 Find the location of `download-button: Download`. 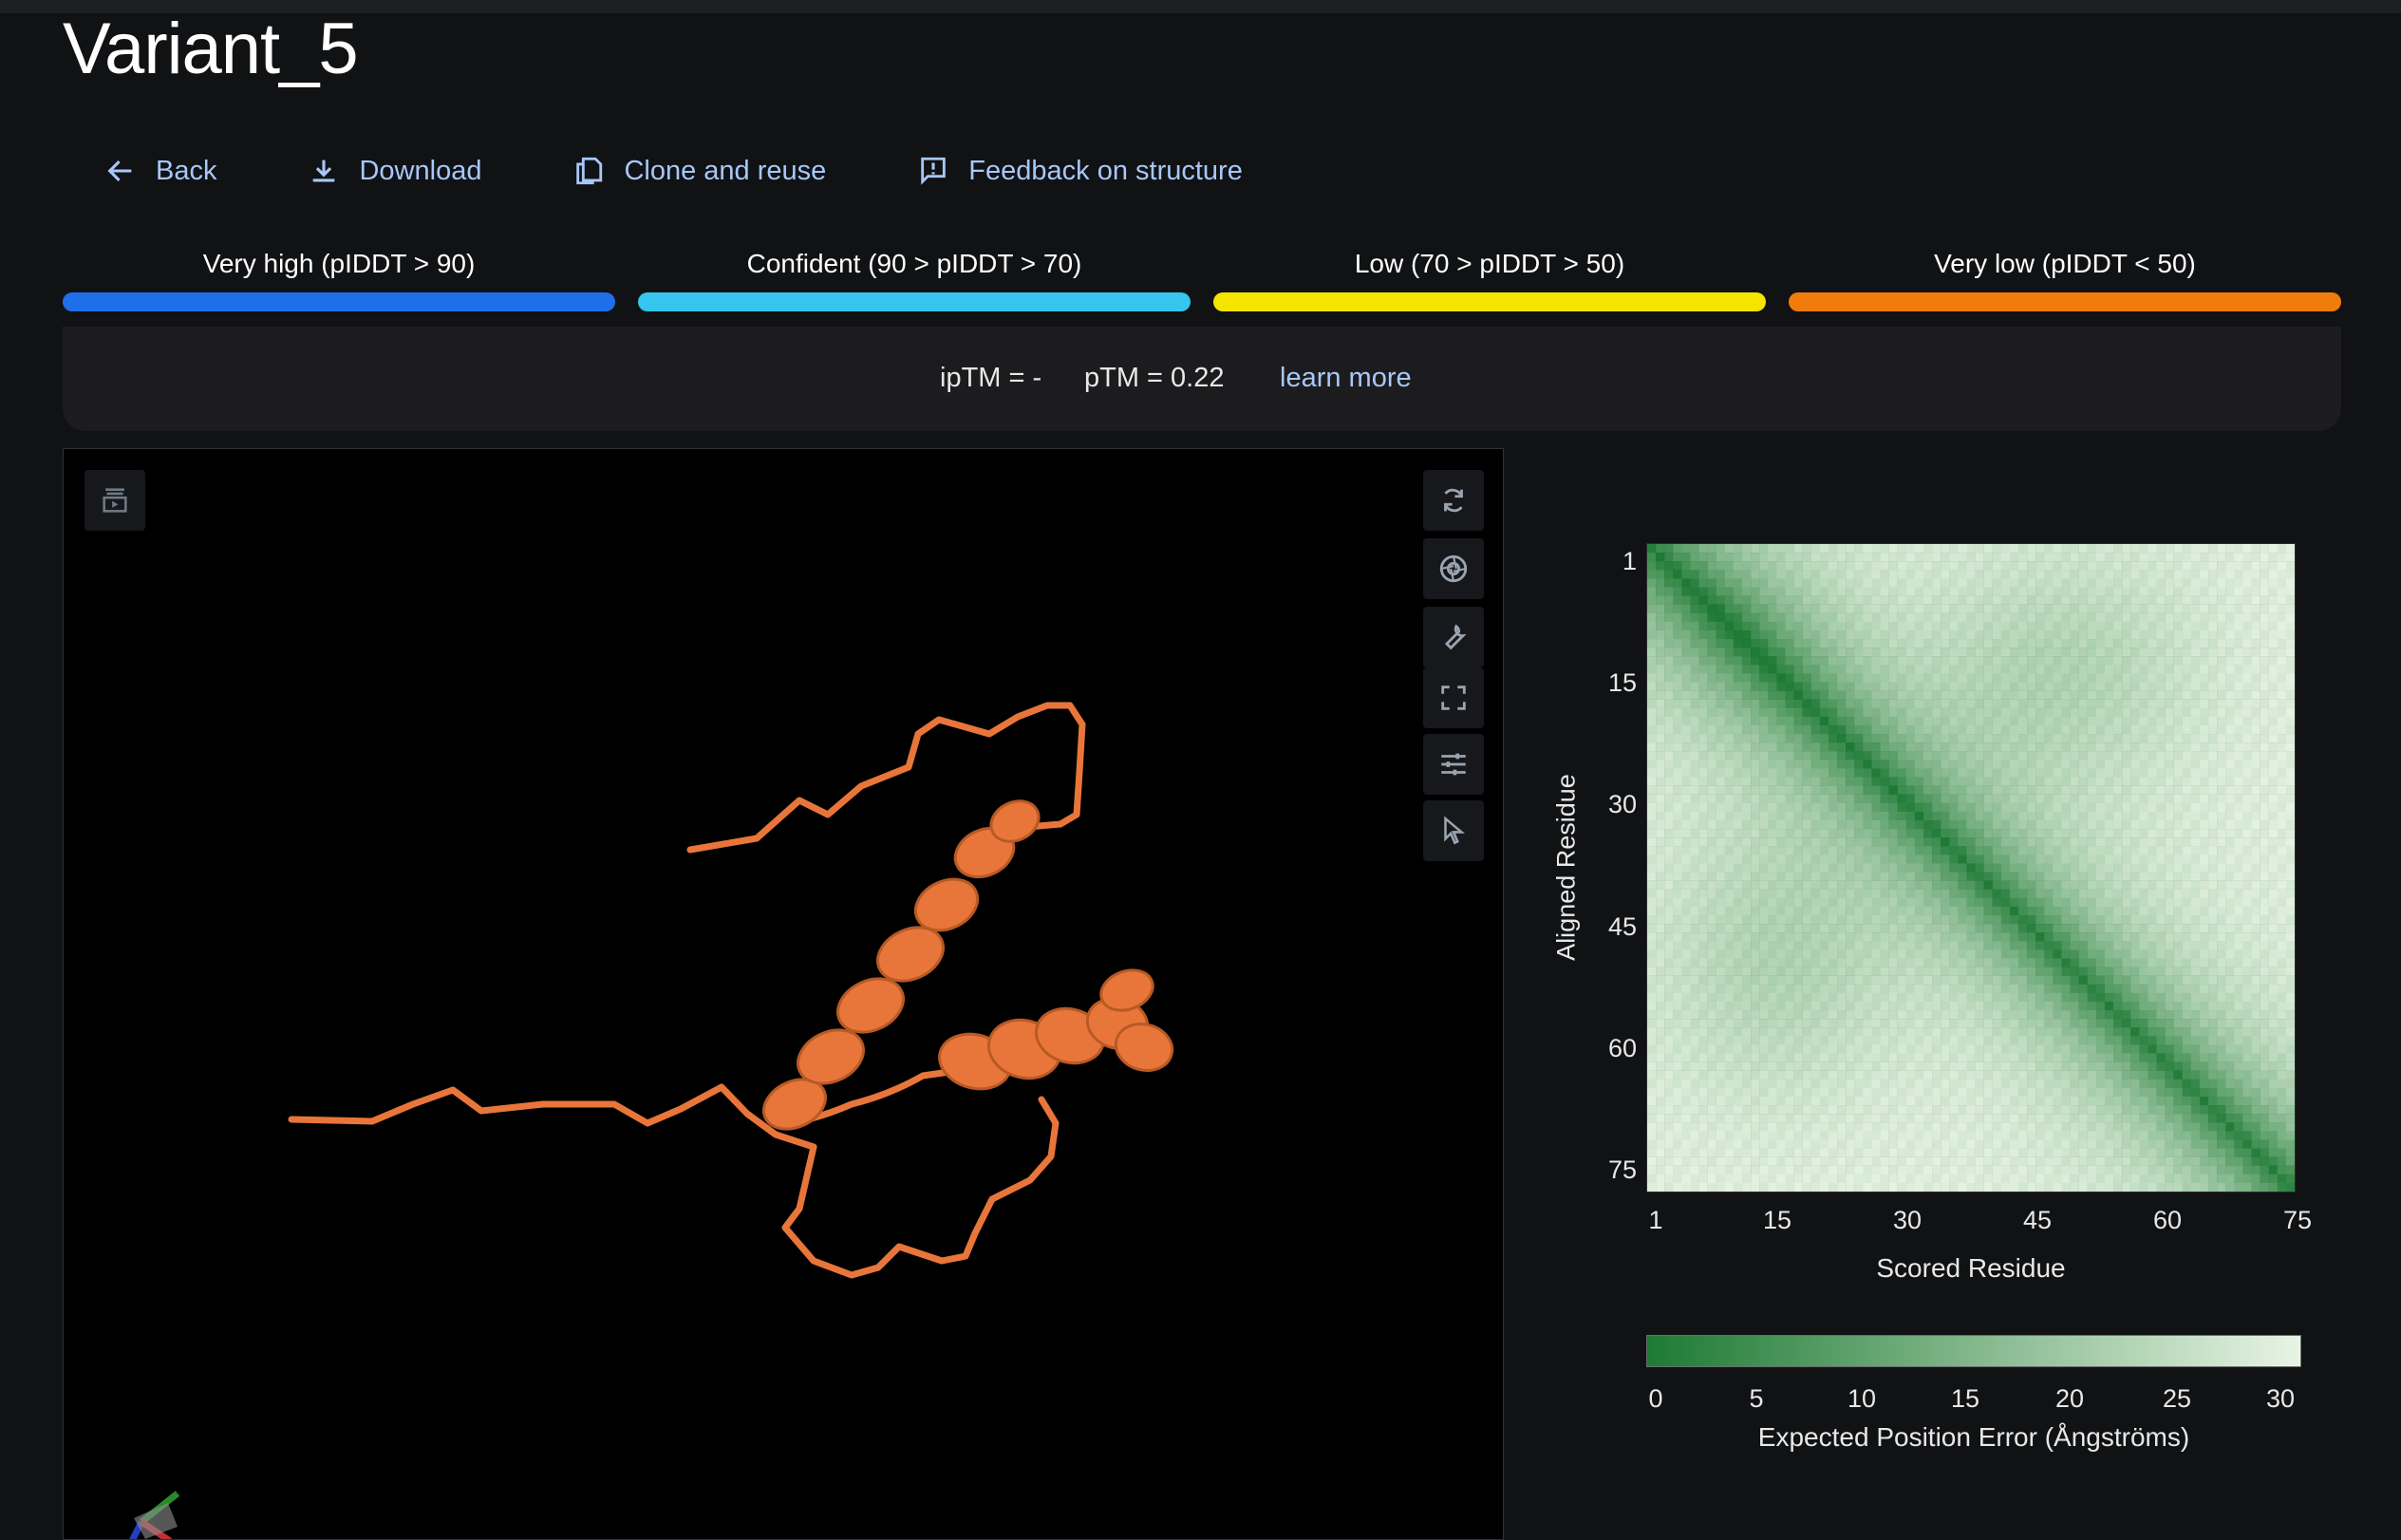

download-button: Download is located at coordinates (394, 171).